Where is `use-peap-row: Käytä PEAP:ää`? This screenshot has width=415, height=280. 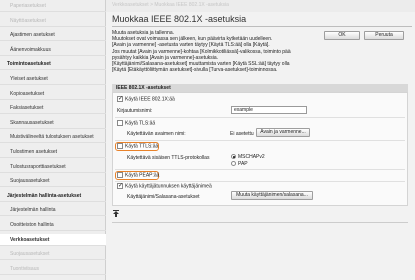
use-peap-row: Käytä PEAP:ää is located at coordinates (138, 175).